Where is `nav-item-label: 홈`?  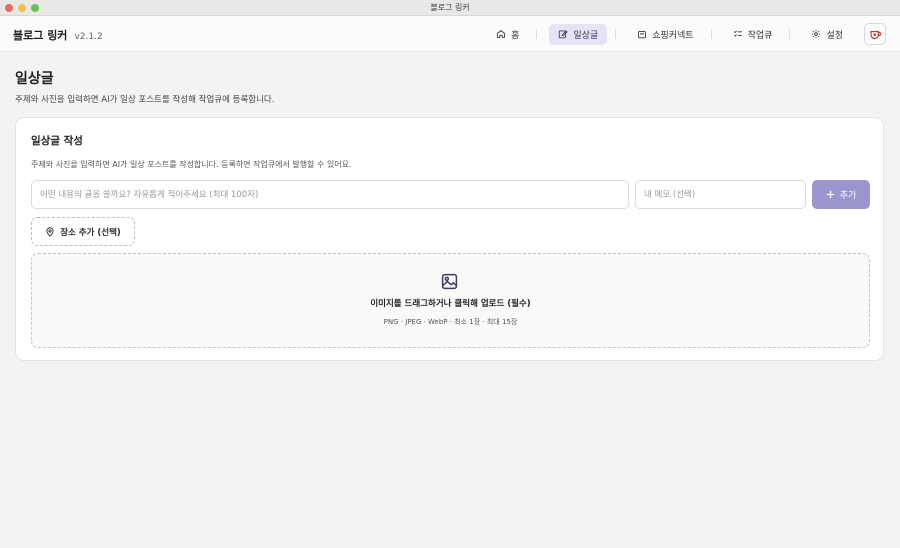 nav-item-label: 홈 is located at coordinates (515, 35).